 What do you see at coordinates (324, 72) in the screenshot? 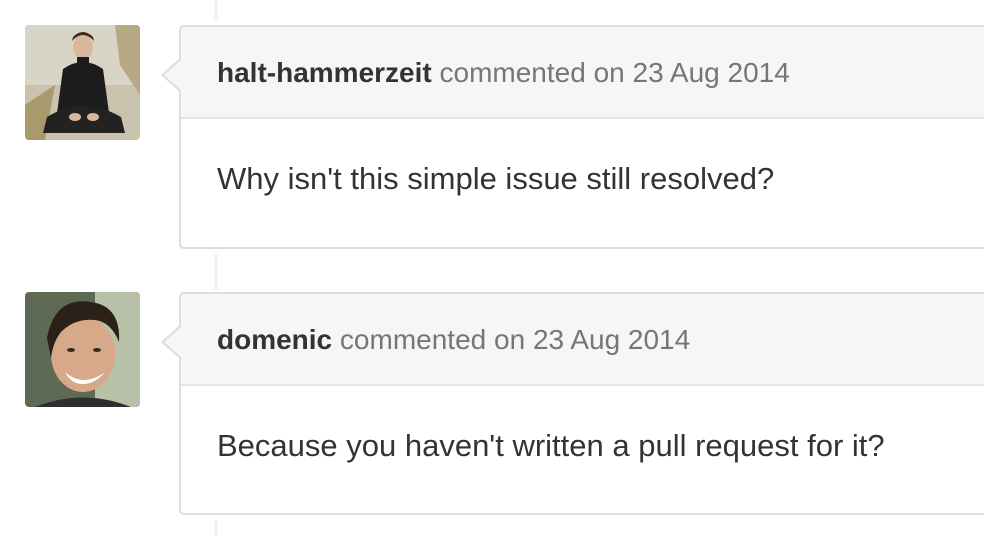
I see `comment-author-link: halt-hammerzeit` at bounding box center [324, 72].